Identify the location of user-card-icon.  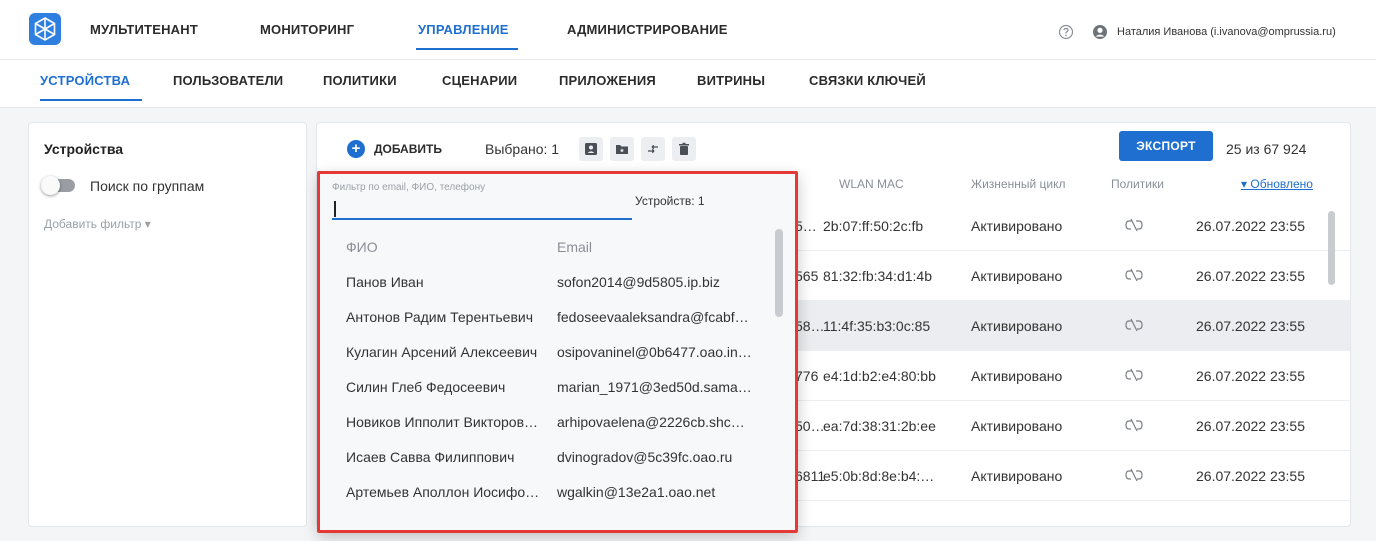
(591, 149).